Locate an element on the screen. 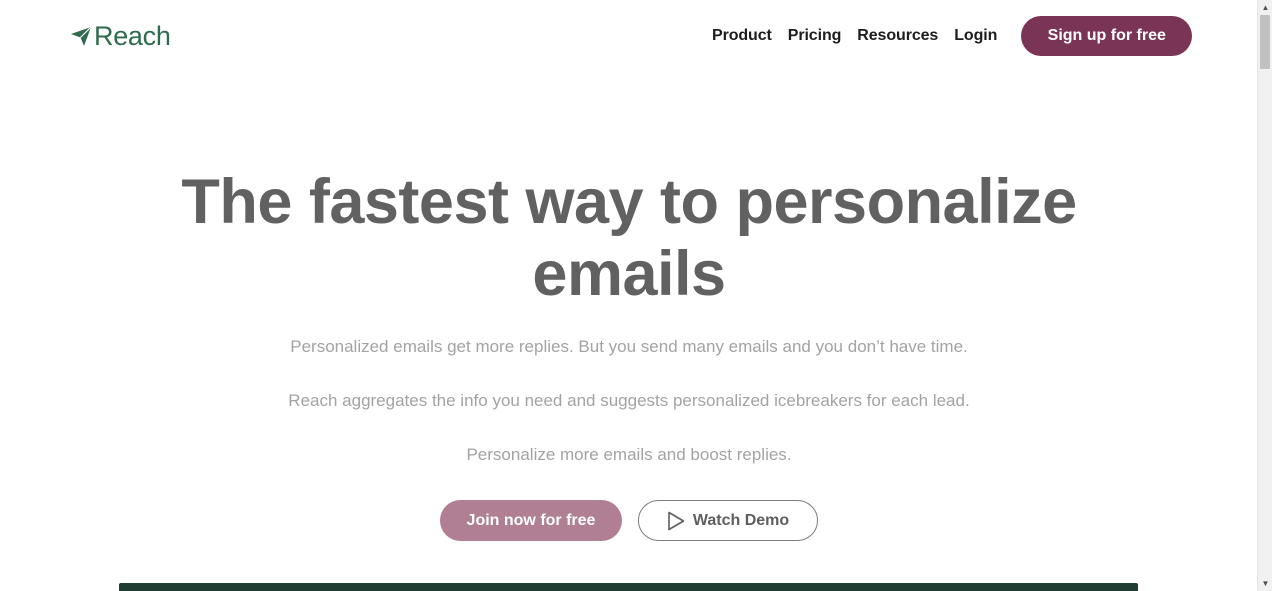 The height and width of the screenshot is (591, 1272). vertical-scrollbar: ▲ ▼ is located at coordinates (1264, 295).